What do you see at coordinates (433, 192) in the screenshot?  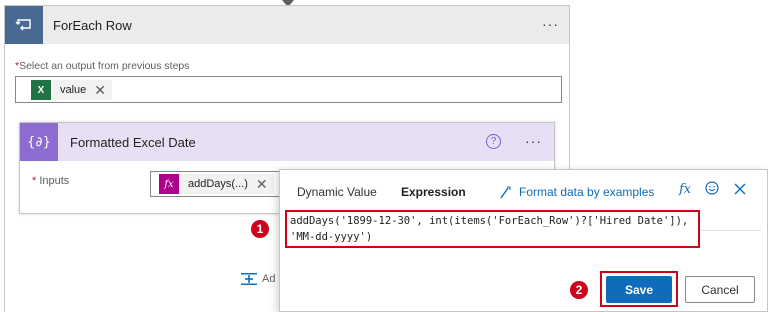 I see `tab-expression: Expression` at bounding box center [433, 192].